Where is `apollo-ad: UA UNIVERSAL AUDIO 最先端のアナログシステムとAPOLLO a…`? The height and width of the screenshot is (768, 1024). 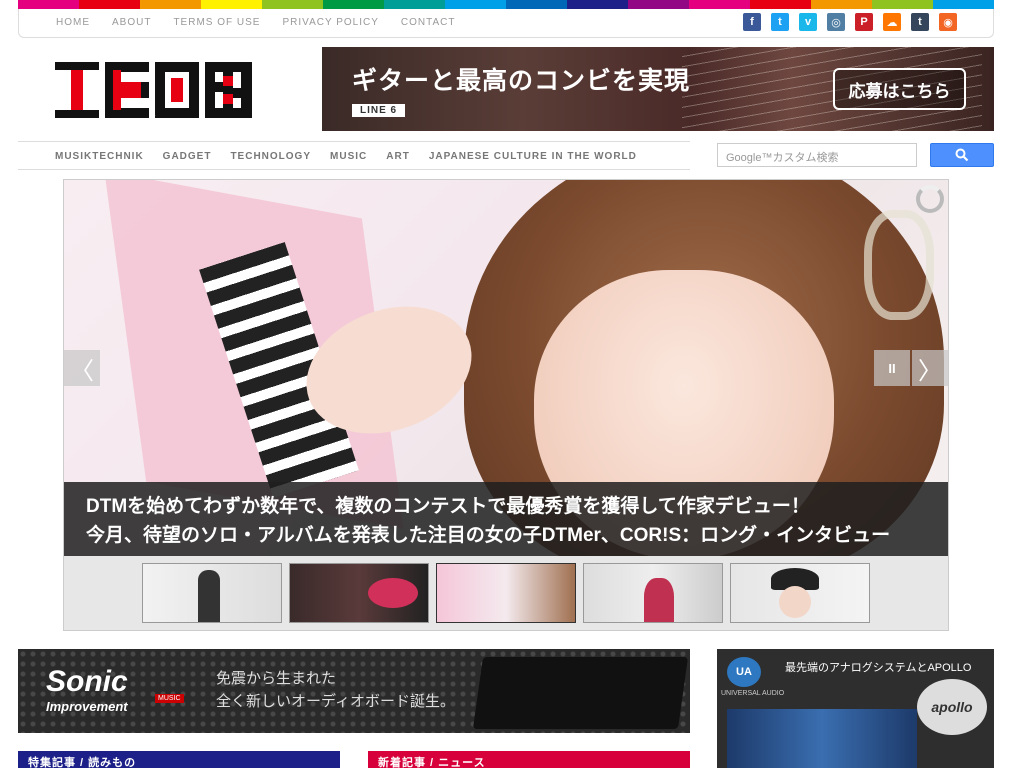
apollo-ad: UA UNIVERSAL AUDIO 最先端のアナログシステムとAPOLLO a… is located at coordinates (855, 708).